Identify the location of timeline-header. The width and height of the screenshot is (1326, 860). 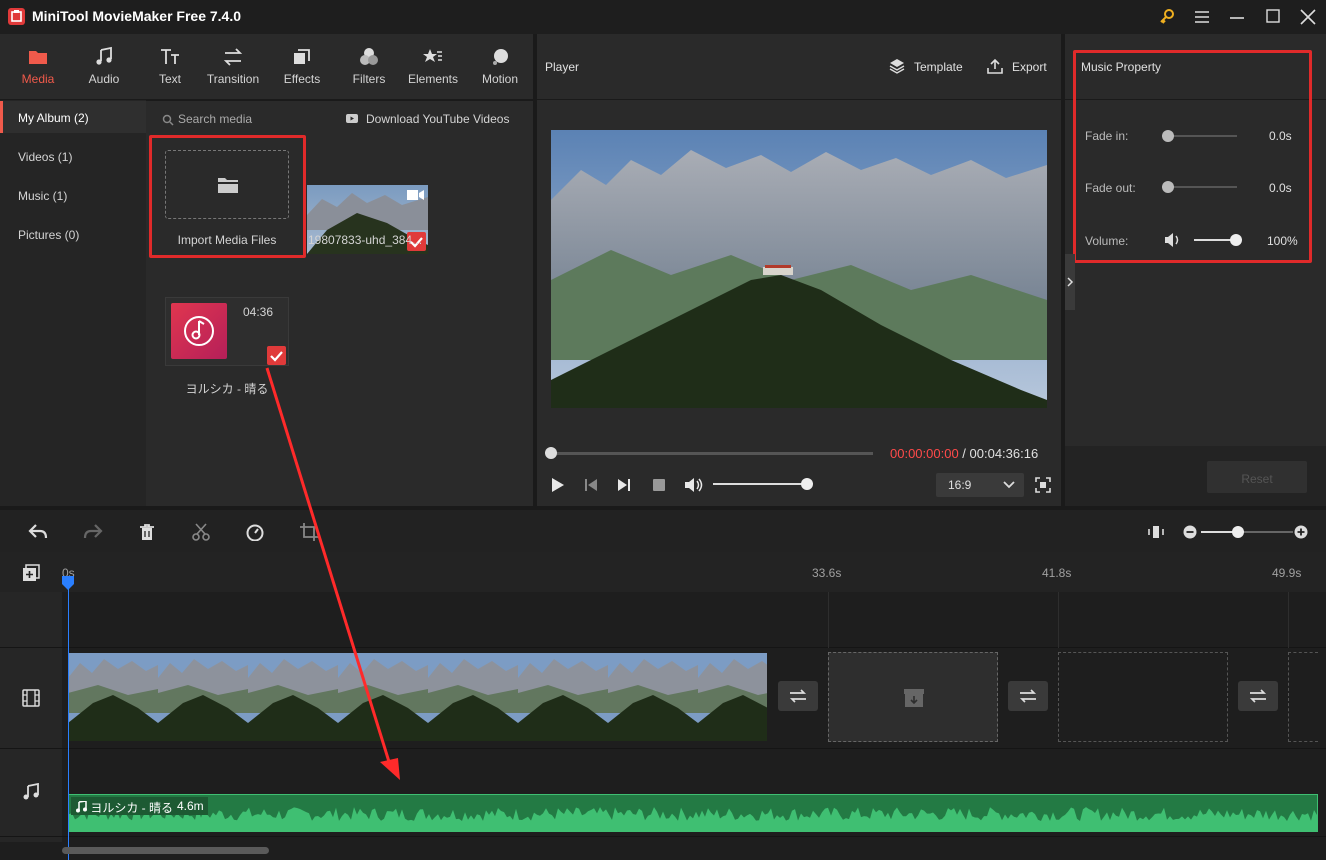
(663, 572).